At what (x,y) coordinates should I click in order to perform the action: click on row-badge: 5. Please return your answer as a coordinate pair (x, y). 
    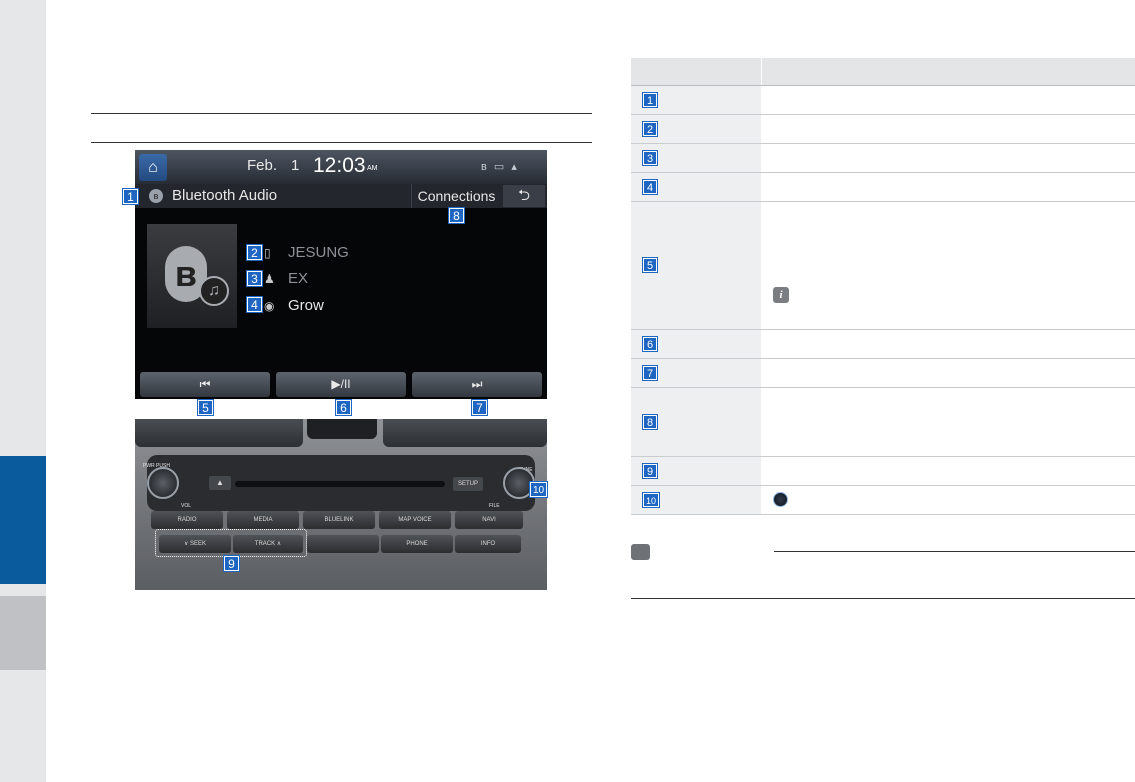
    Looking at the image, I should click on (650, 265).